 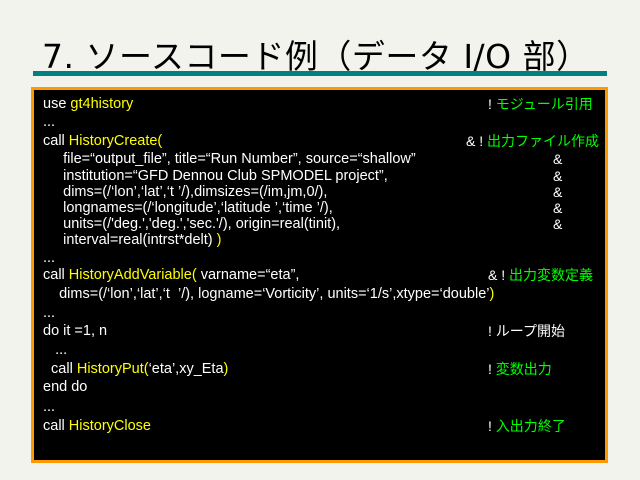 I want to click on code-comment: & ! 出力変数定義, so click(x=540, y=275).